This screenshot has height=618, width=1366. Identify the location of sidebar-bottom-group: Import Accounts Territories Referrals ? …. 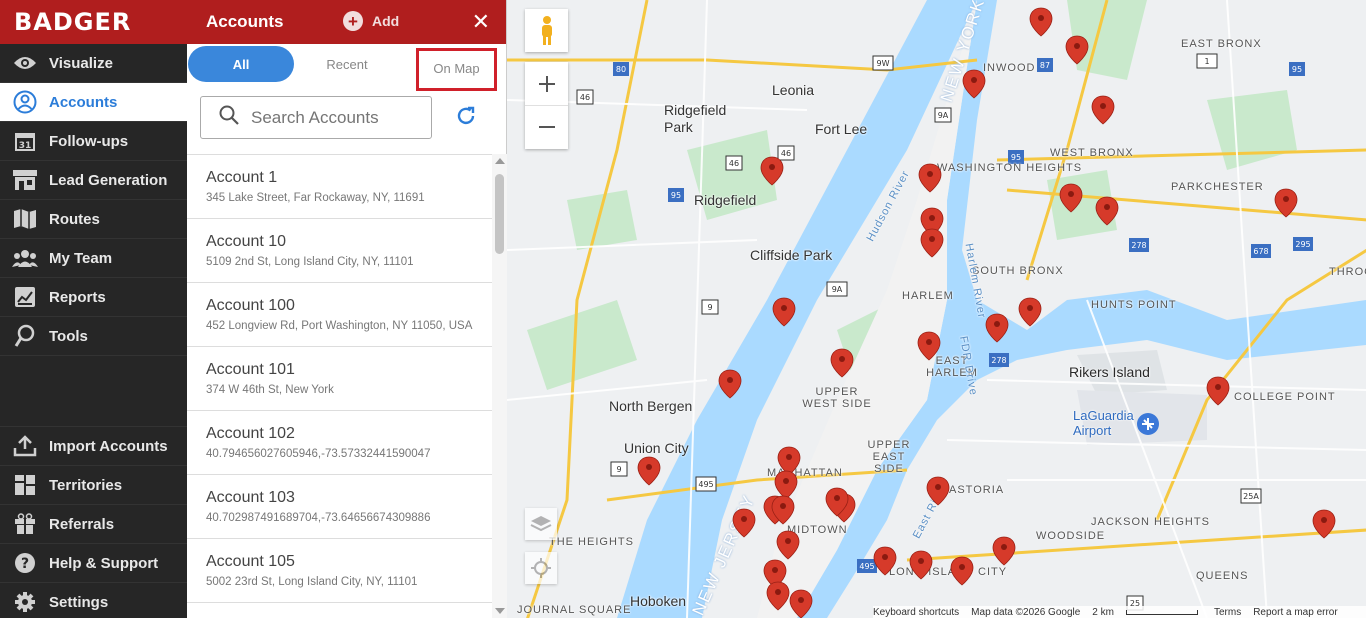
(93, 522).